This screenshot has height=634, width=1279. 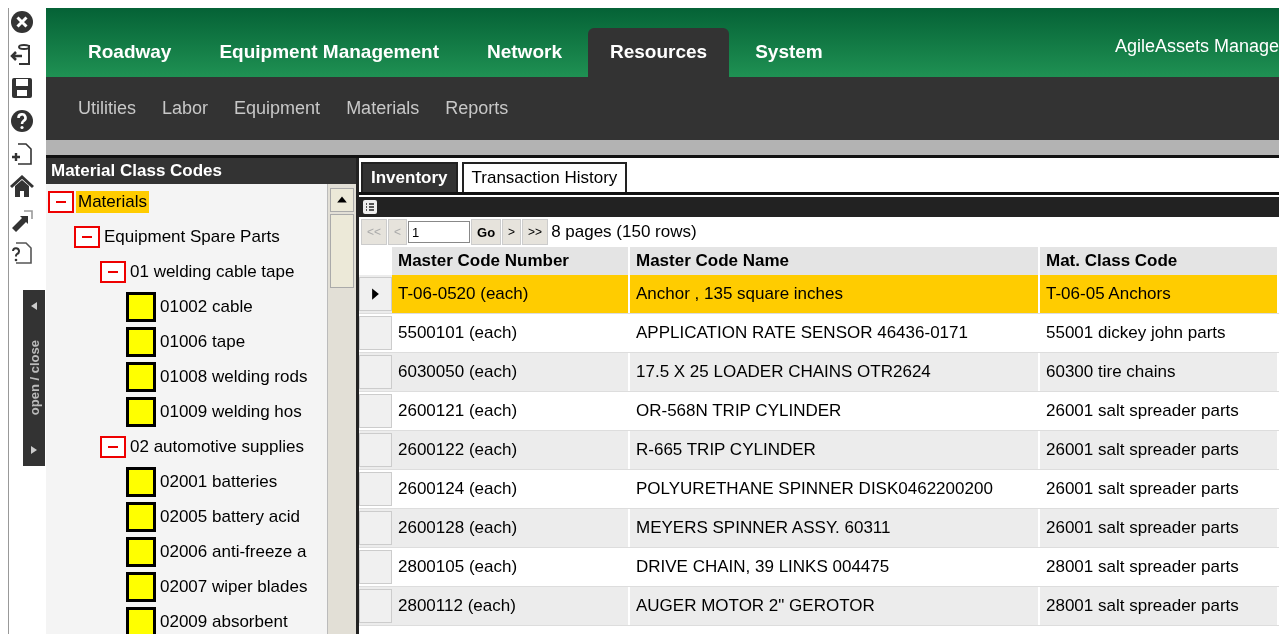 I want to click on table-cell: 2800112 (each), so click(x=511, y=606).